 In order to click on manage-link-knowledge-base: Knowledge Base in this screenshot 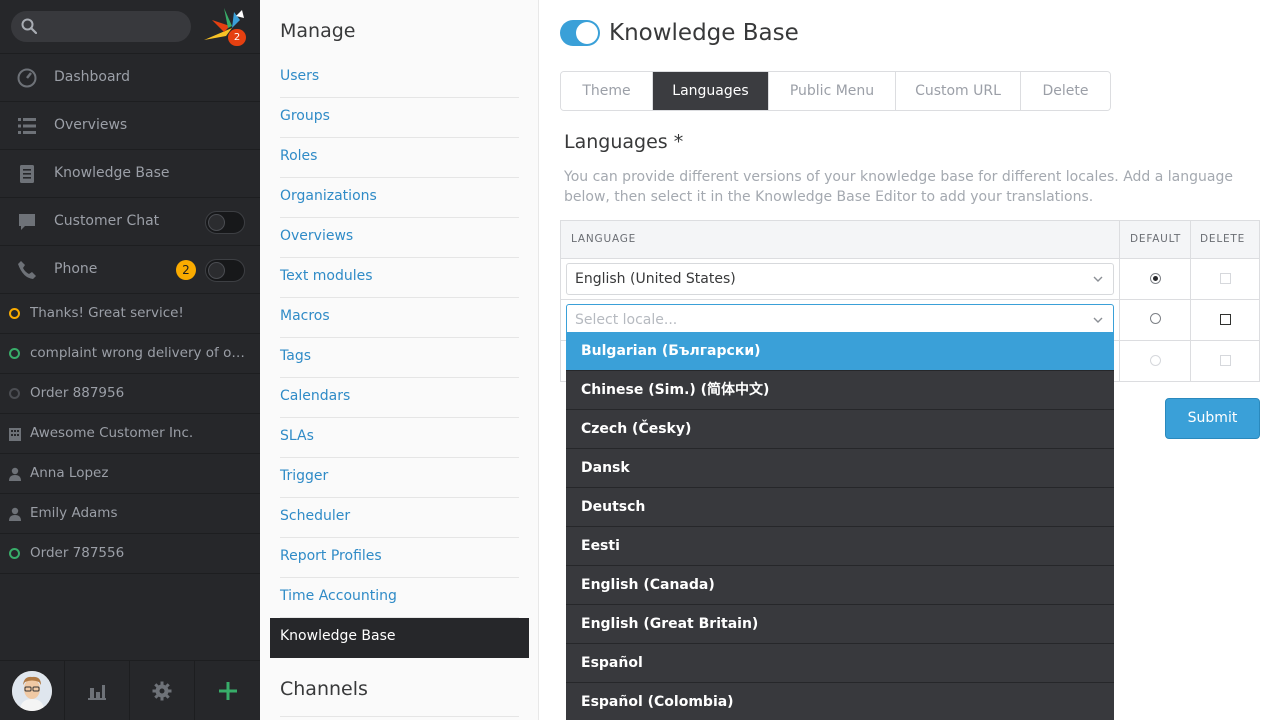, I will do `click(399, 638)`.